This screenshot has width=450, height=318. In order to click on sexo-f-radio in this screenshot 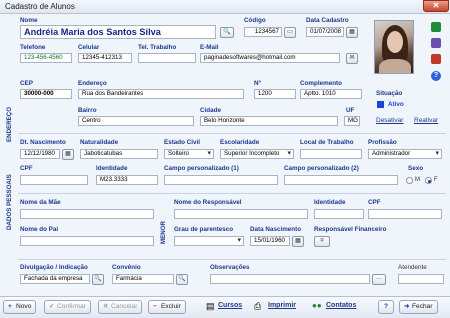, I will do `click(428, 180)`.